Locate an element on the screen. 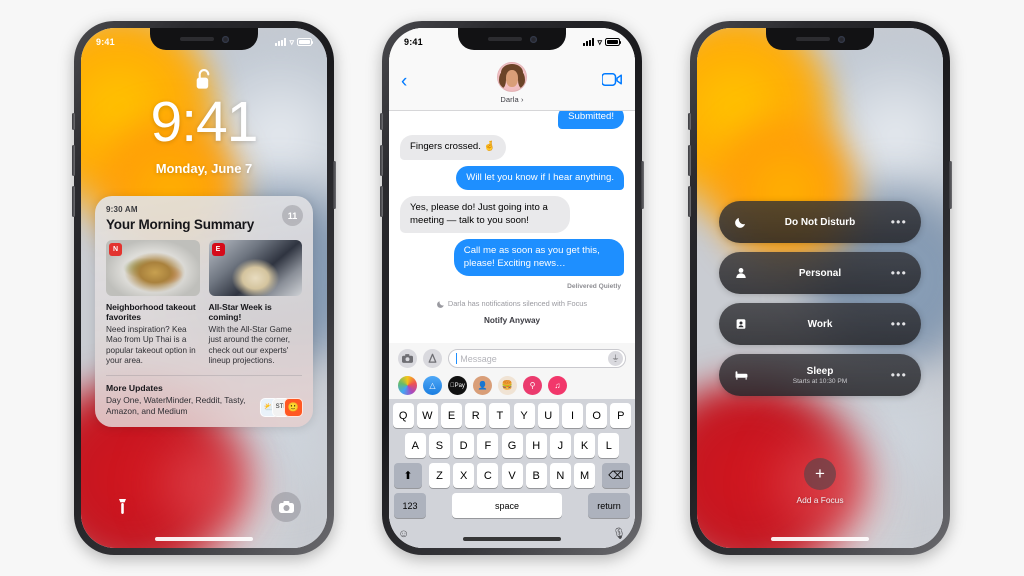 This screenshot has width=1024, height=576. key-x: X is located at coordinates (464, 475).